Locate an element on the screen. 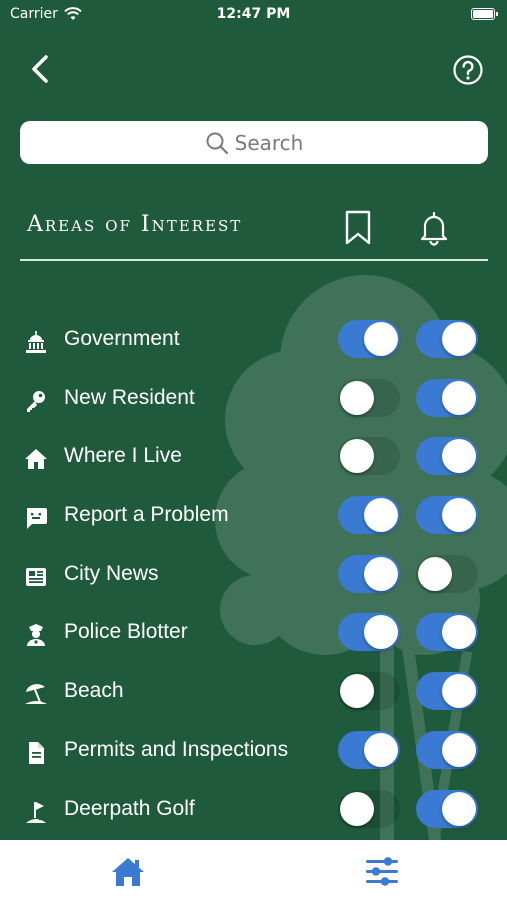 This screenshot has height=900, width=507. notify-toggle-beach is located at coordinates (447, 691).